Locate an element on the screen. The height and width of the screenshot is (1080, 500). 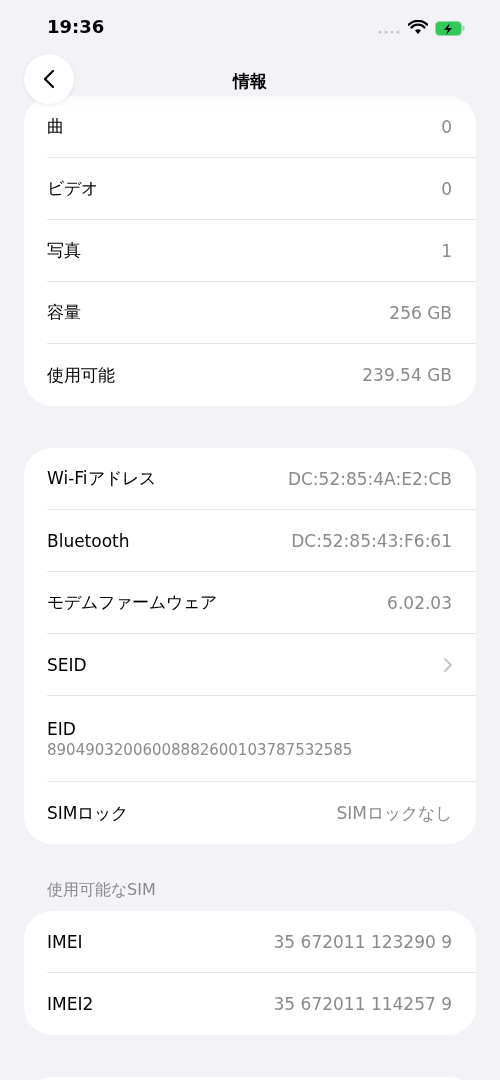
row-label: IMEI is located at coordinates (65, 941).